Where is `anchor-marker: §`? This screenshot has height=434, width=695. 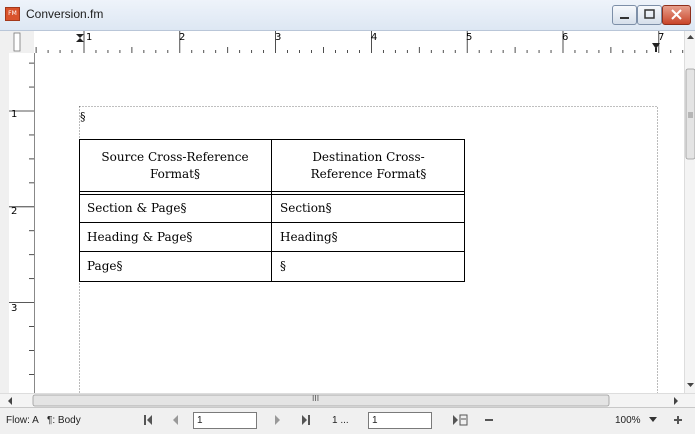 anchor-marker: § is located at coordinates (83, 116).